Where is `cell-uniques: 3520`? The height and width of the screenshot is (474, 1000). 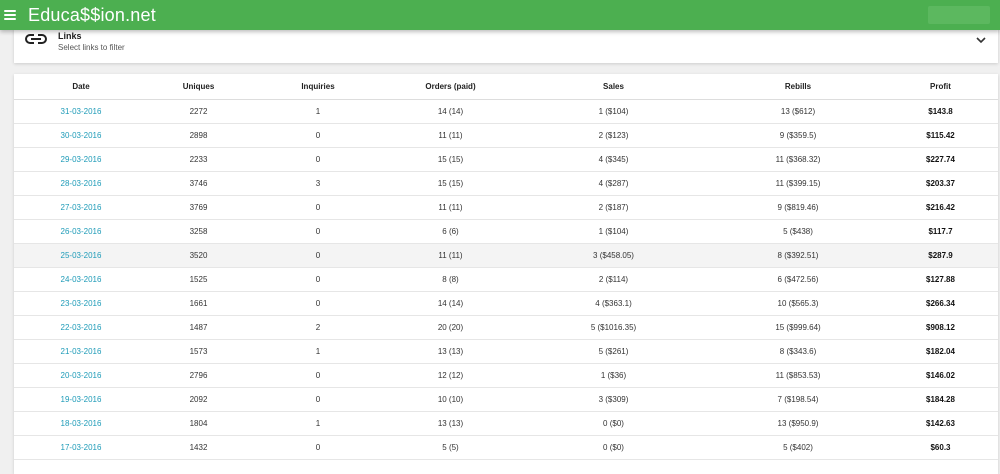
cell-uniques: 3520 is located at coordinates (198, 255).